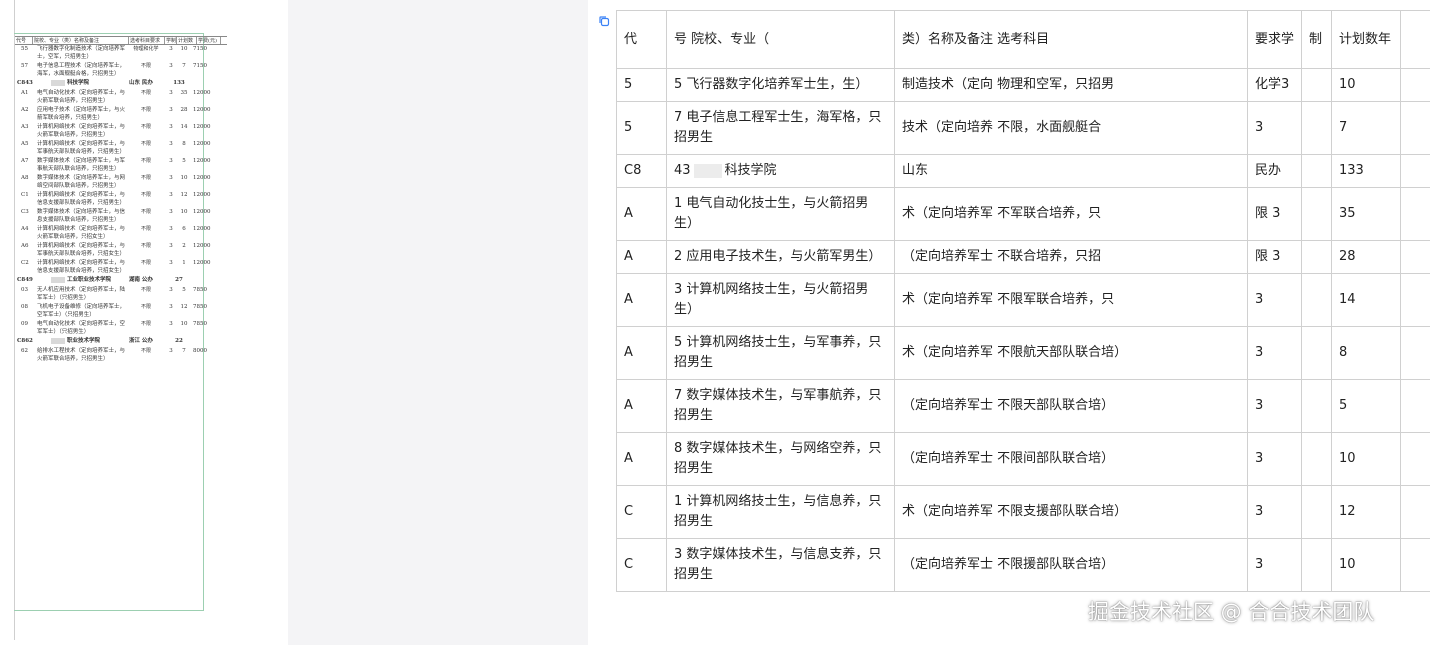  I want to click on table-cell: 术（定向培养军 不限支援部队联合培）, so click(1071, 512).